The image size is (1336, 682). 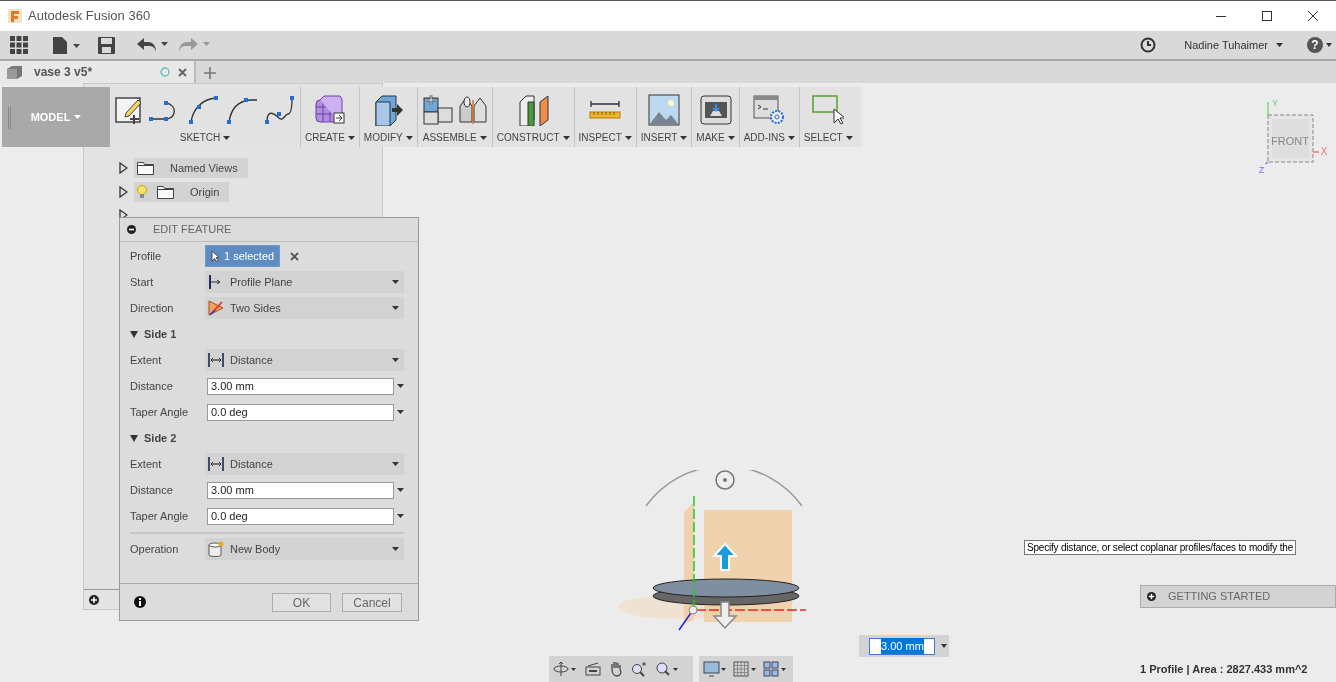 I want to click on tangent-arc-icon, so click(x=241, y=110).